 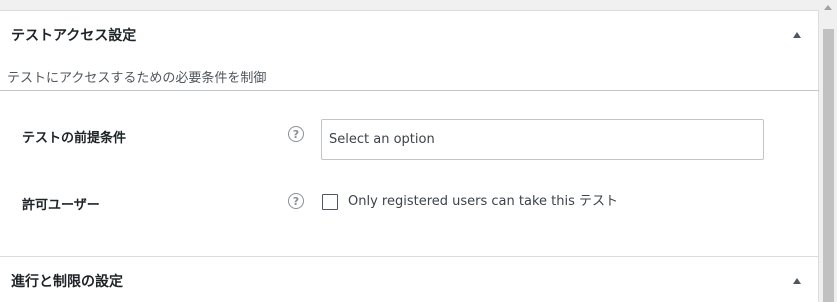 What do you see at coordinates (74, 36) in the screenshot?
I see `access-settings-title: テストアクセス設定` at bounding box center [74, 36].